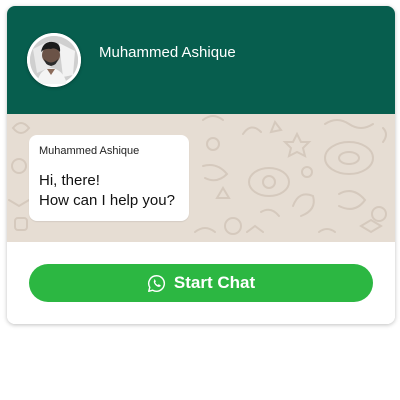 Image resolution: width=400 pixels, height=400 pixels. What do you see at coordinates (214, 282) in the screenshot?
I see `start-chat-label: Start Chat` at bounding box center [214, 282].